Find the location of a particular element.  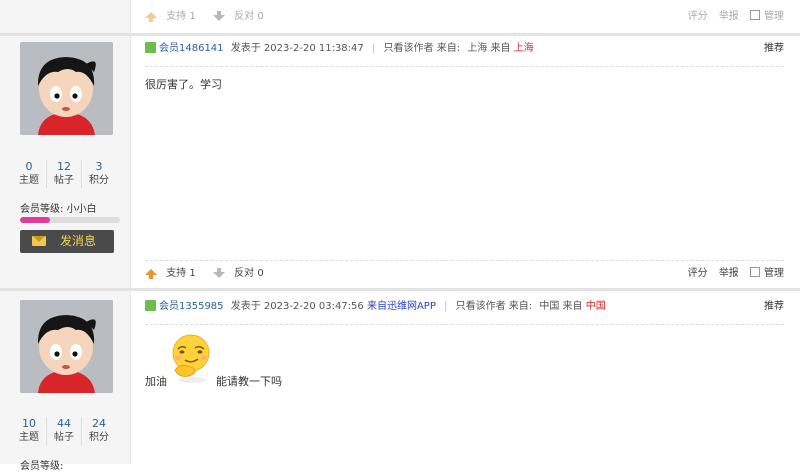

author-sidebar: 0 主题 12 帖子 3 积分 会员等级: 小小白 发消息 is located at coordinates (65, 162).